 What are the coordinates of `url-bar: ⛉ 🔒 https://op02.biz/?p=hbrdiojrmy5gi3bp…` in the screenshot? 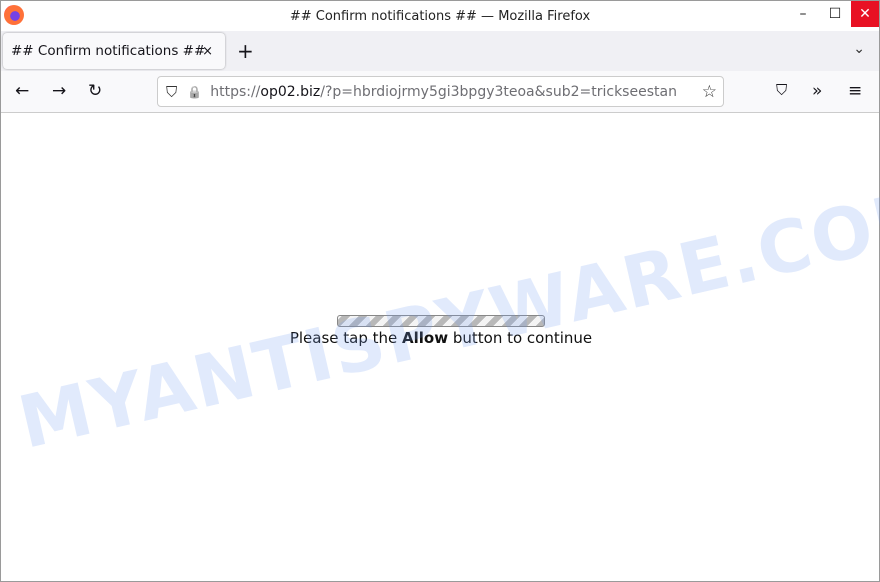 It's located at (440, 91).